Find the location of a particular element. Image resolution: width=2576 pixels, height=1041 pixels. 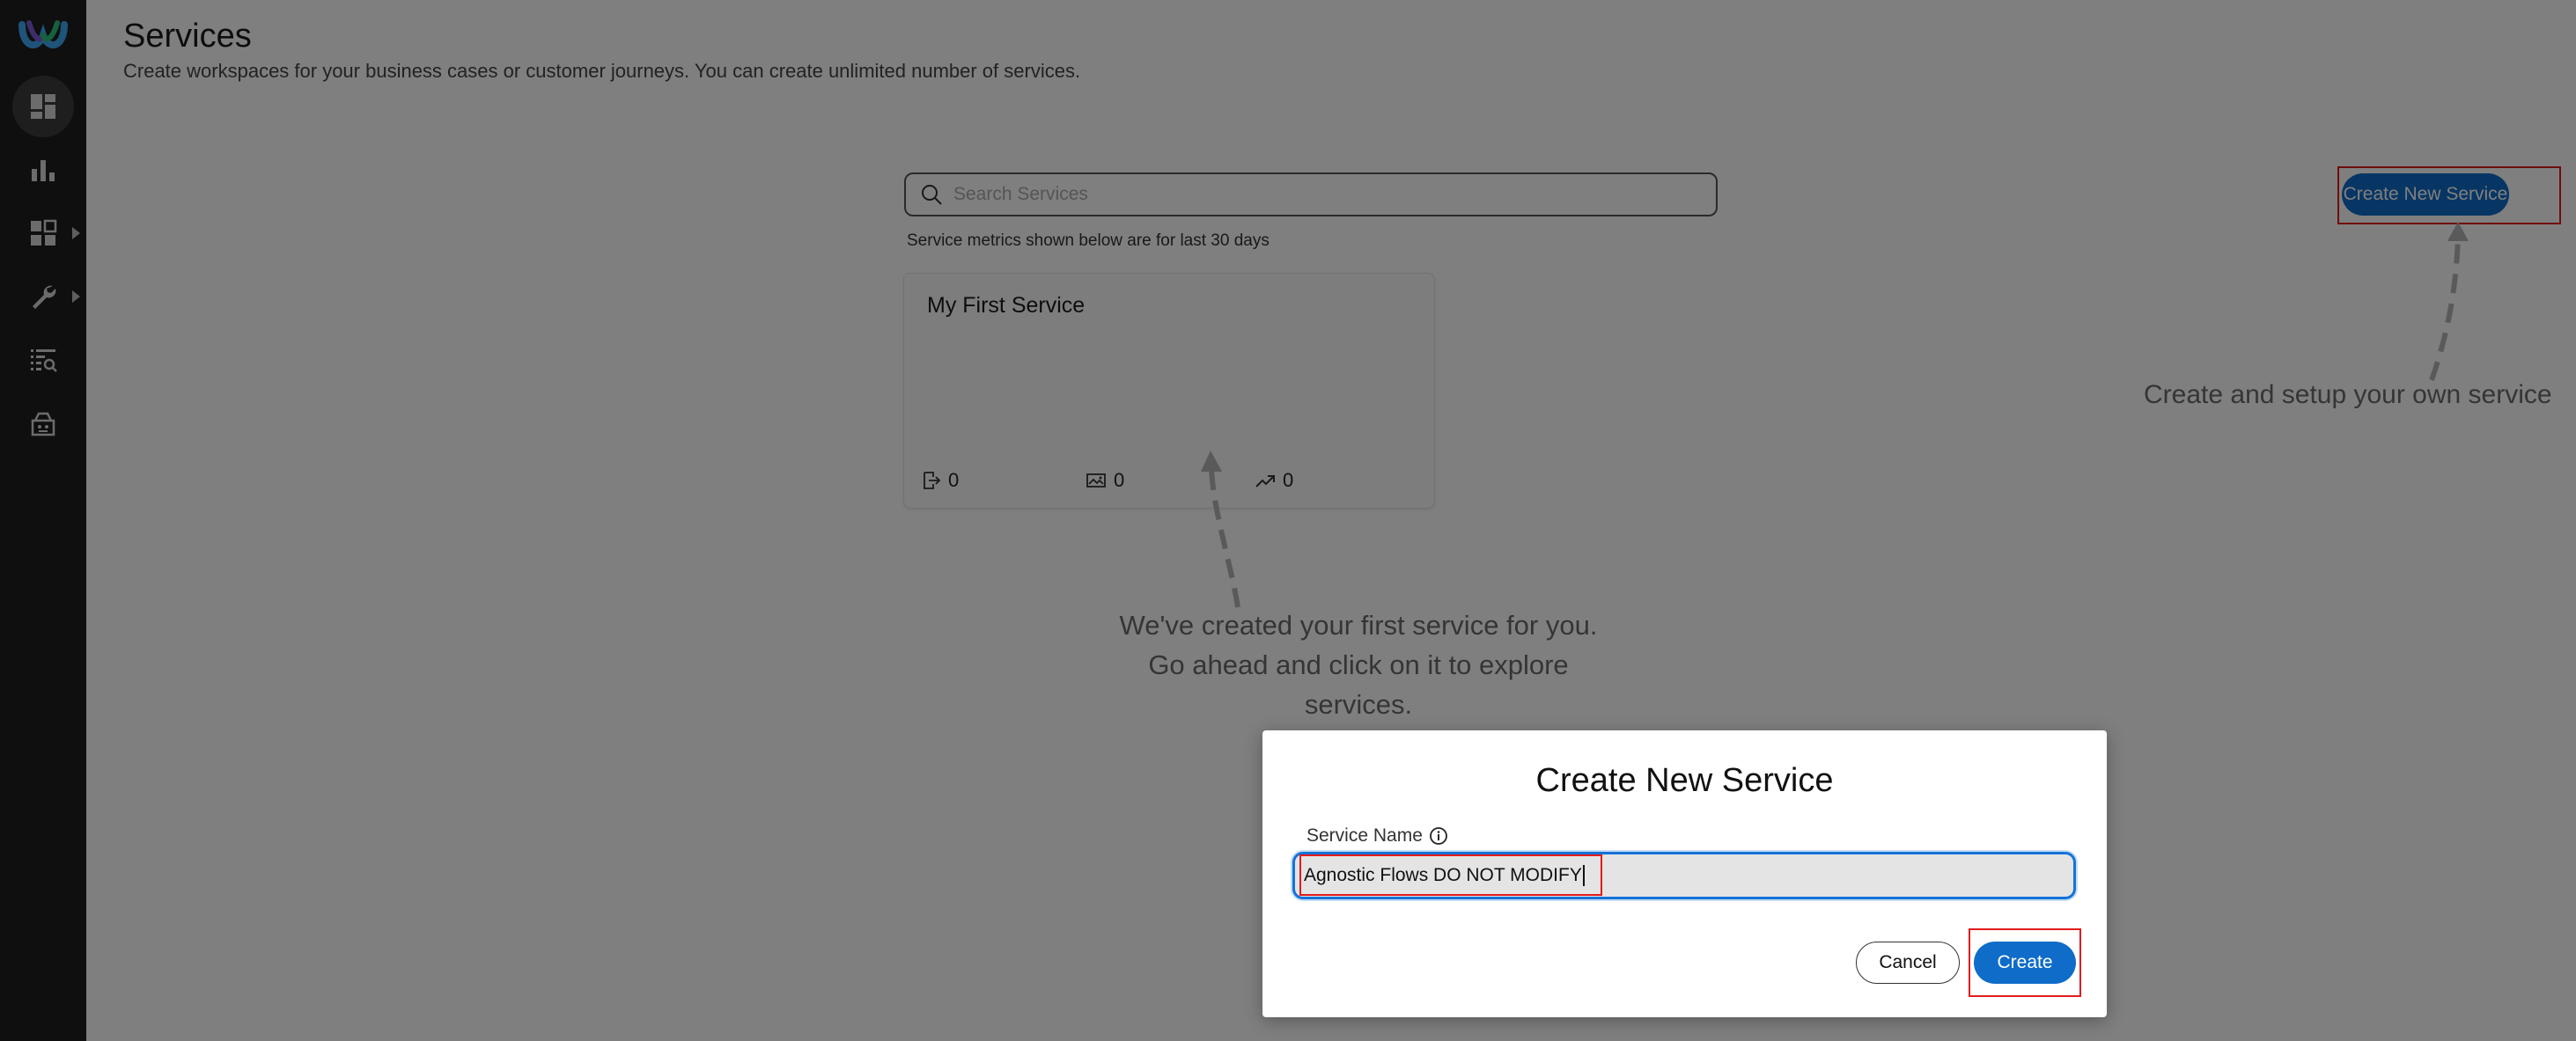

info-icon is located at coordinates (1439, 836).